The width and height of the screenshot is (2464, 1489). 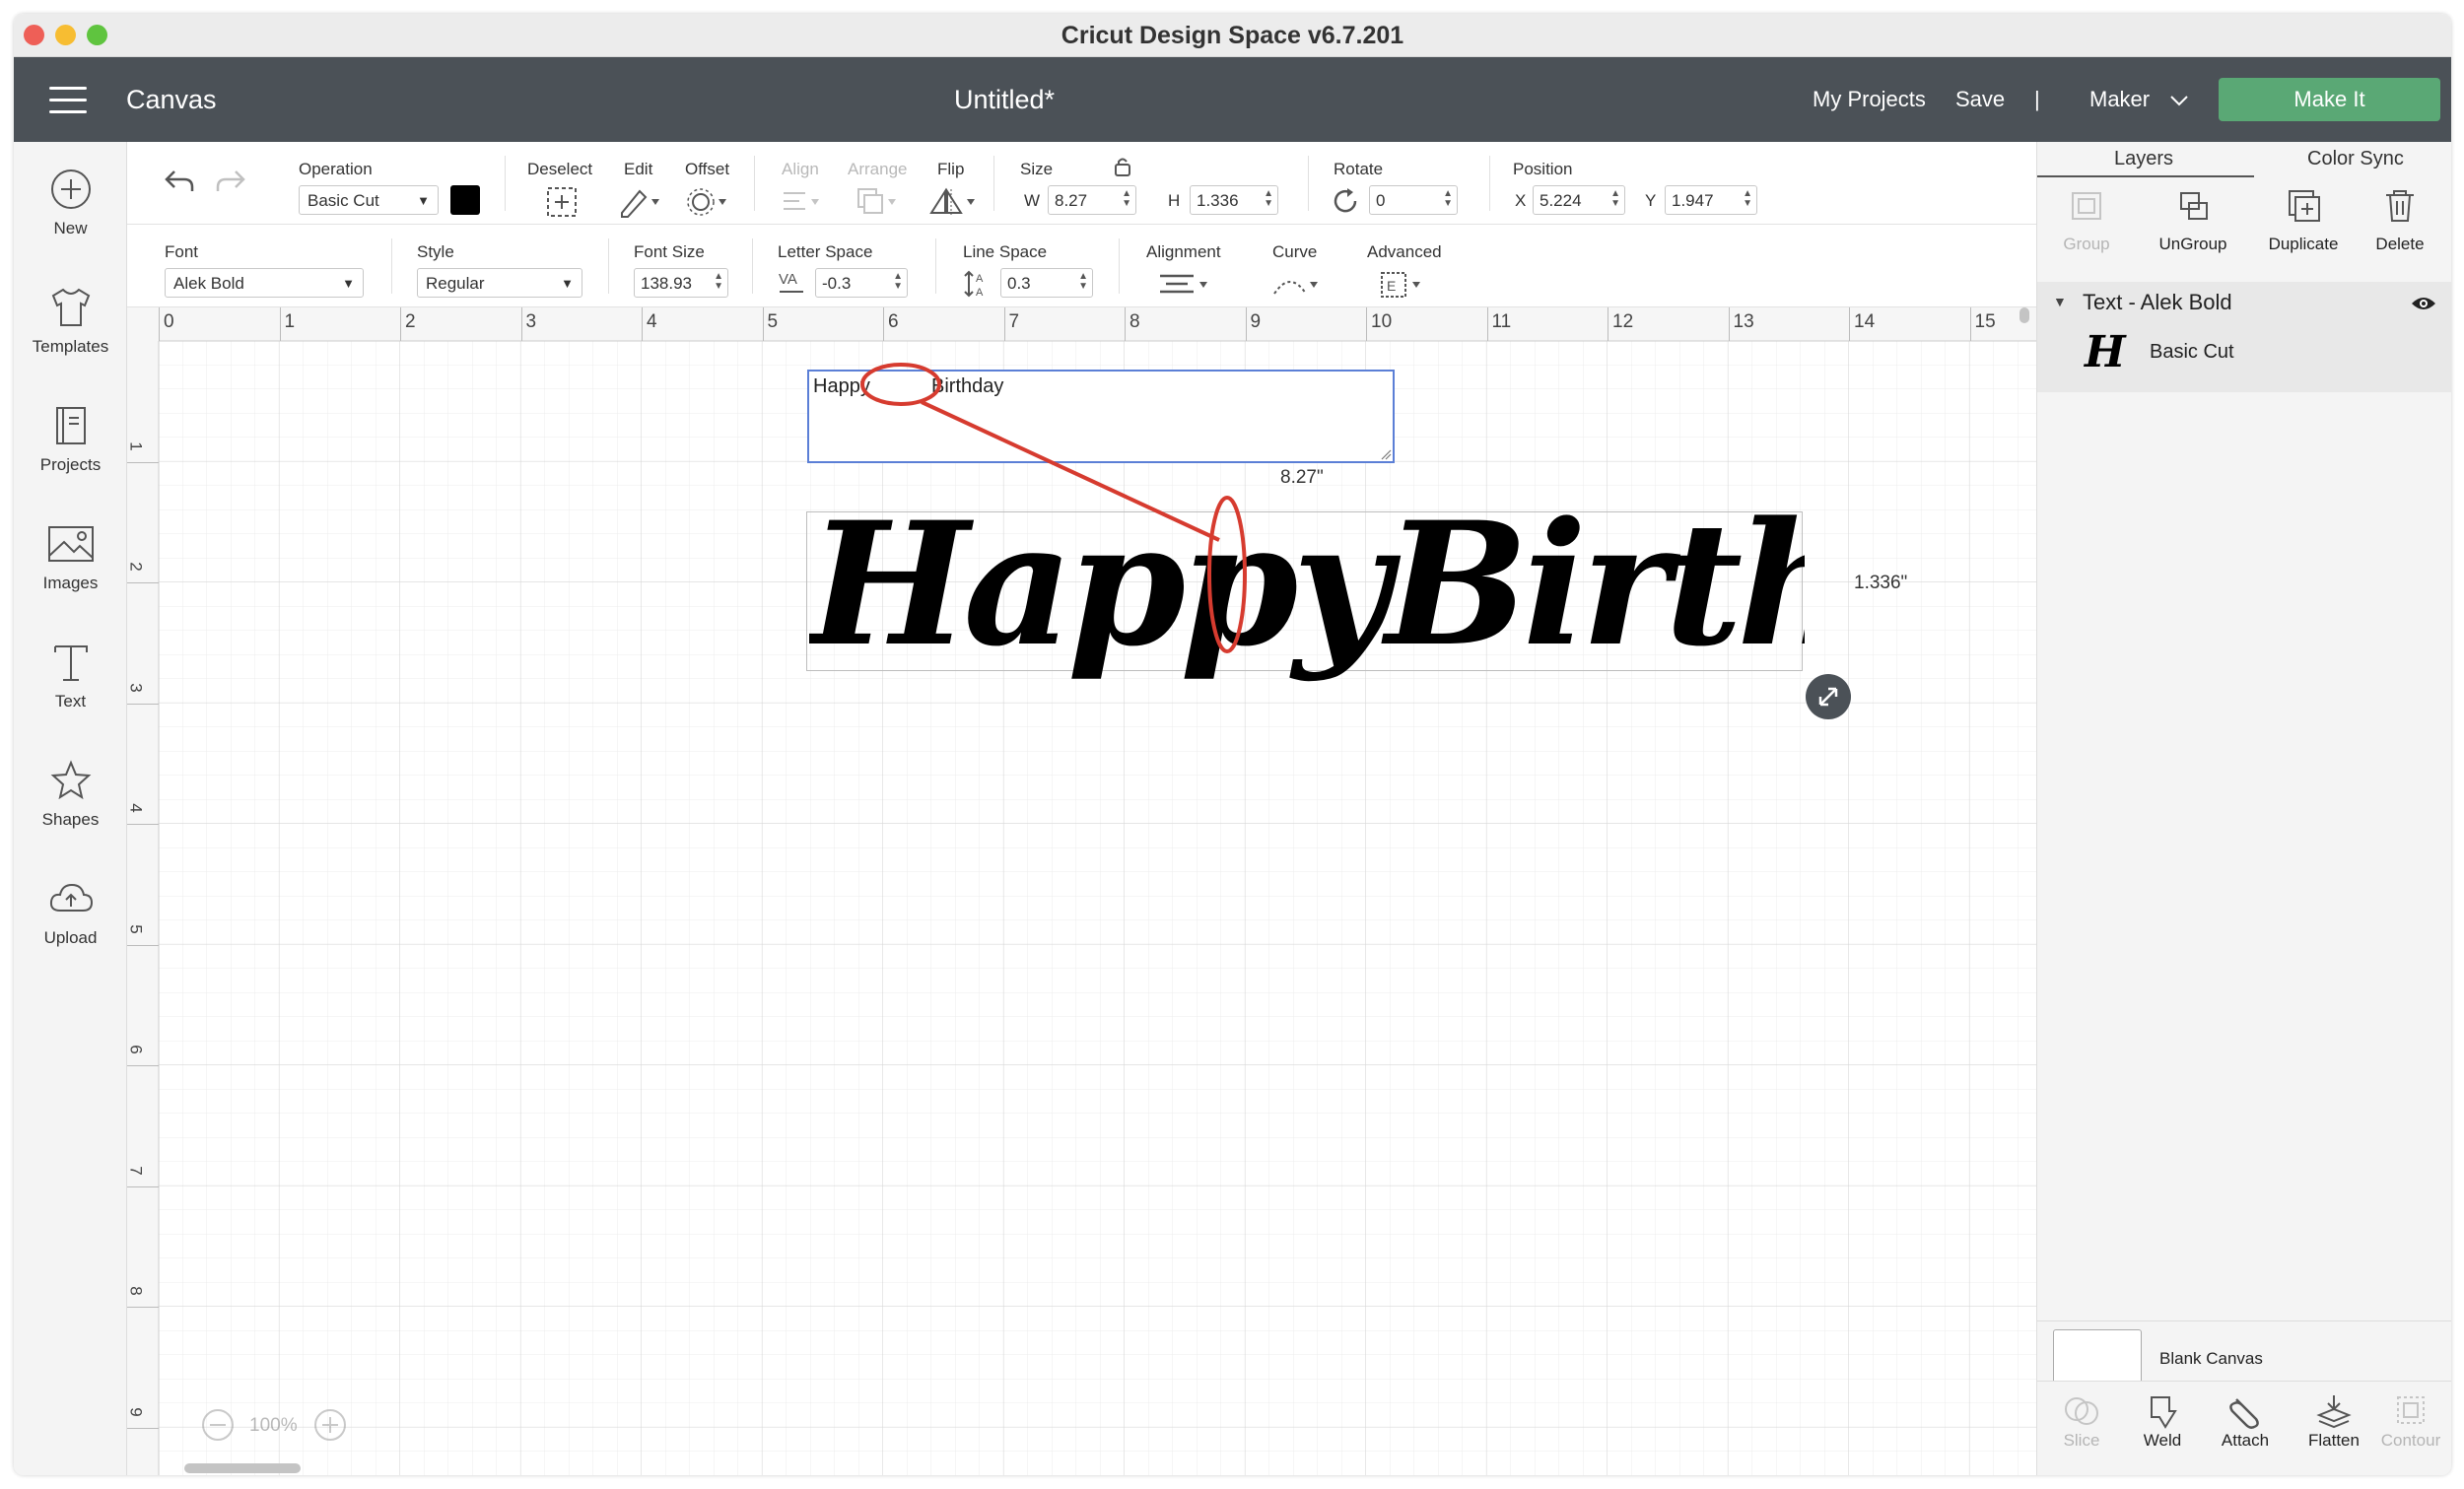 What do you see at coordinates (2329, 99) in the screenshot?
I see `make-it-button: Make It` at bounding box center [2329, 99].